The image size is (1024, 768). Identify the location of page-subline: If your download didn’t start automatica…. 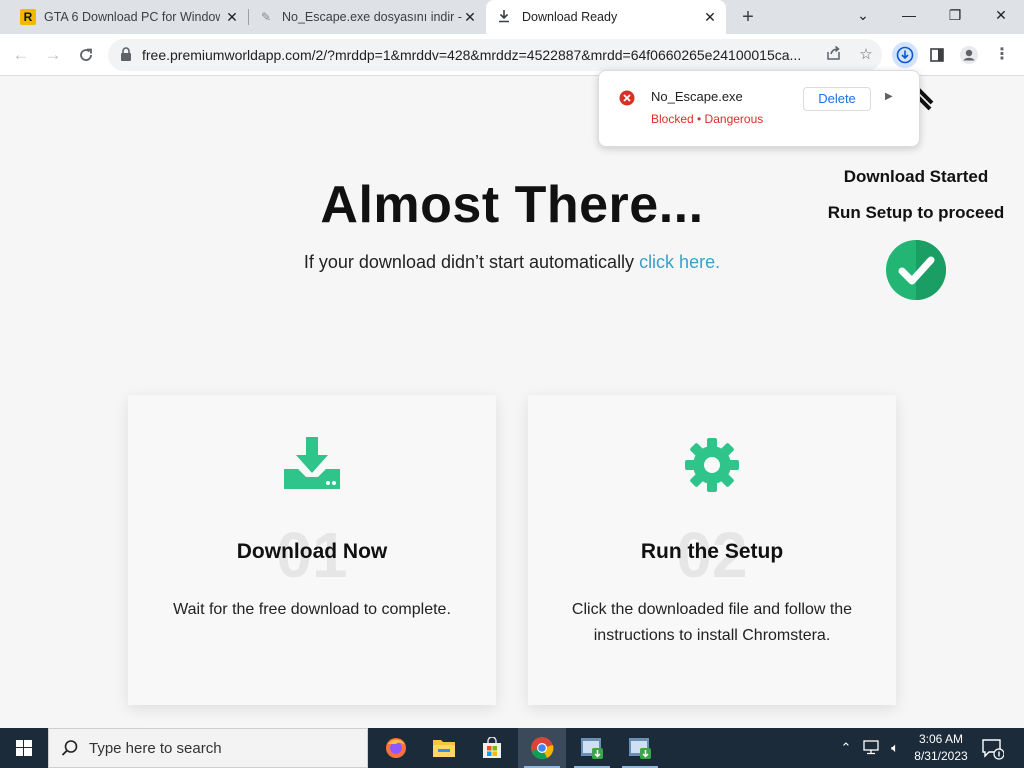
(512, 262).